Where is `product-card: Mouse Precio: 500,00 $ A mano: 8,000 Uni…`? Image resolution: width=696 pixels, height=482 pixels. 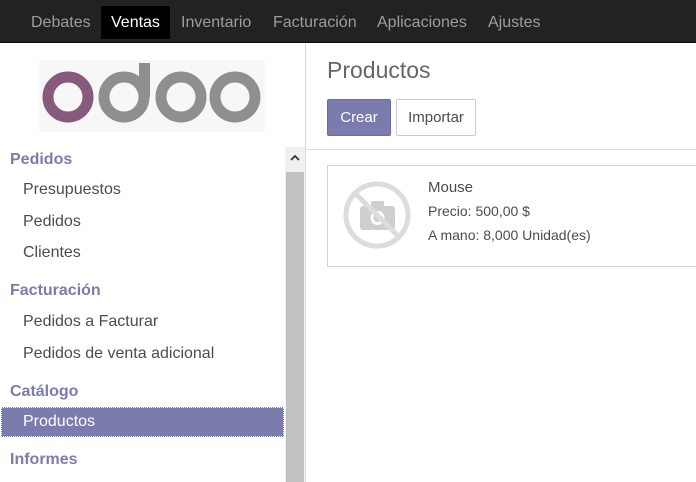
product-card: Mouse Precio: 500,00 $ A mano: 8,000 Uni… is located at coordinates (511, 216).